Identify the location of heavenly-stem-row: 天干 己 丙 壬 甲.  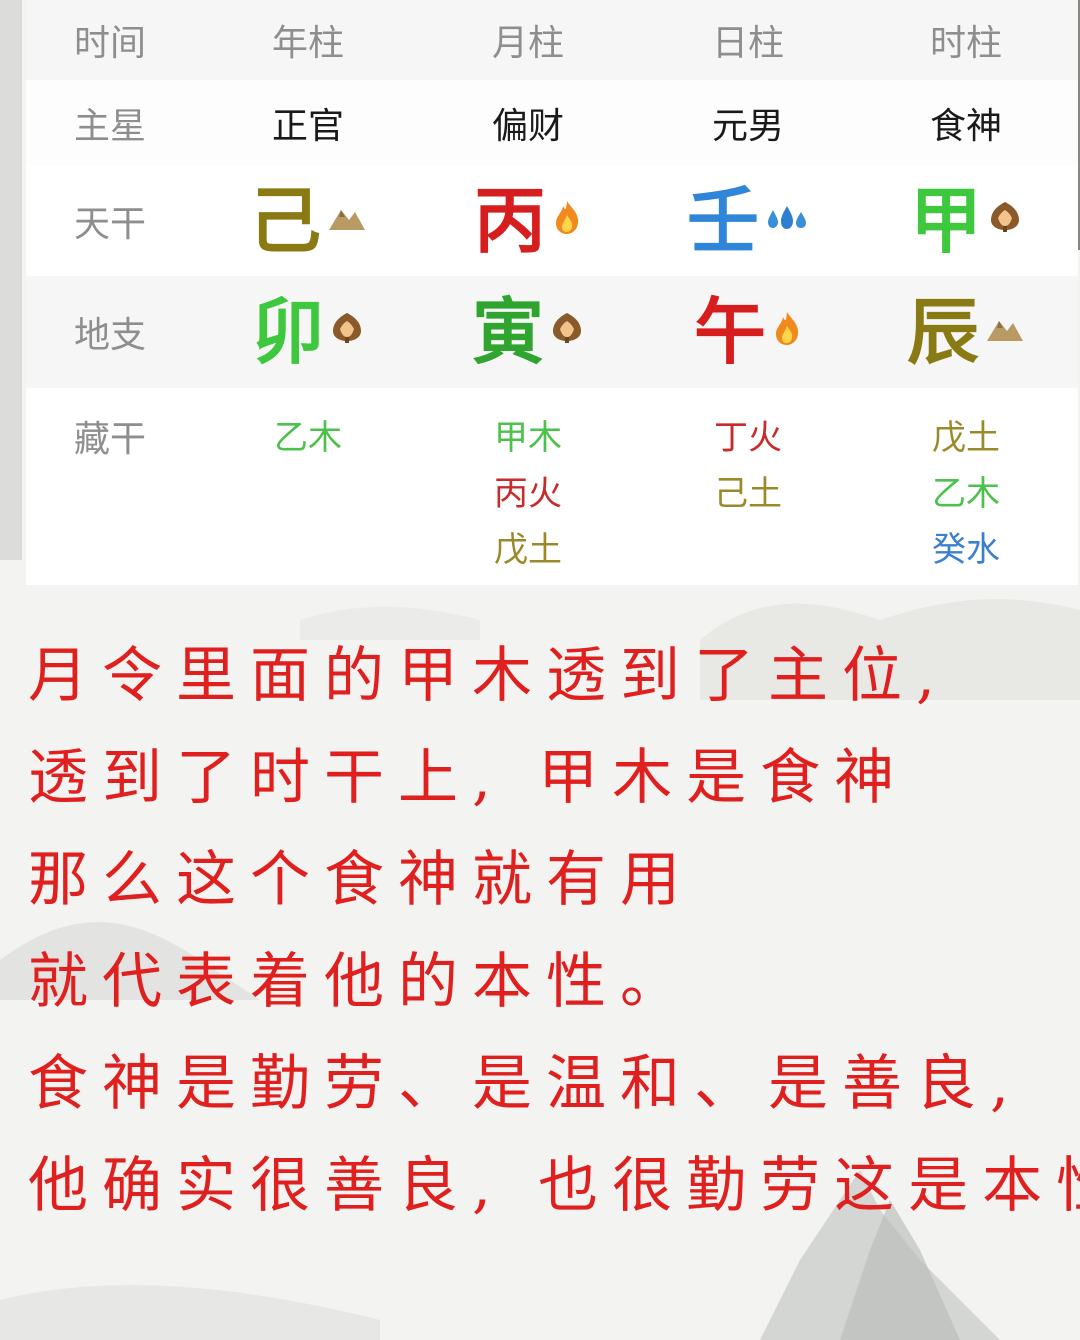
(552, 221).